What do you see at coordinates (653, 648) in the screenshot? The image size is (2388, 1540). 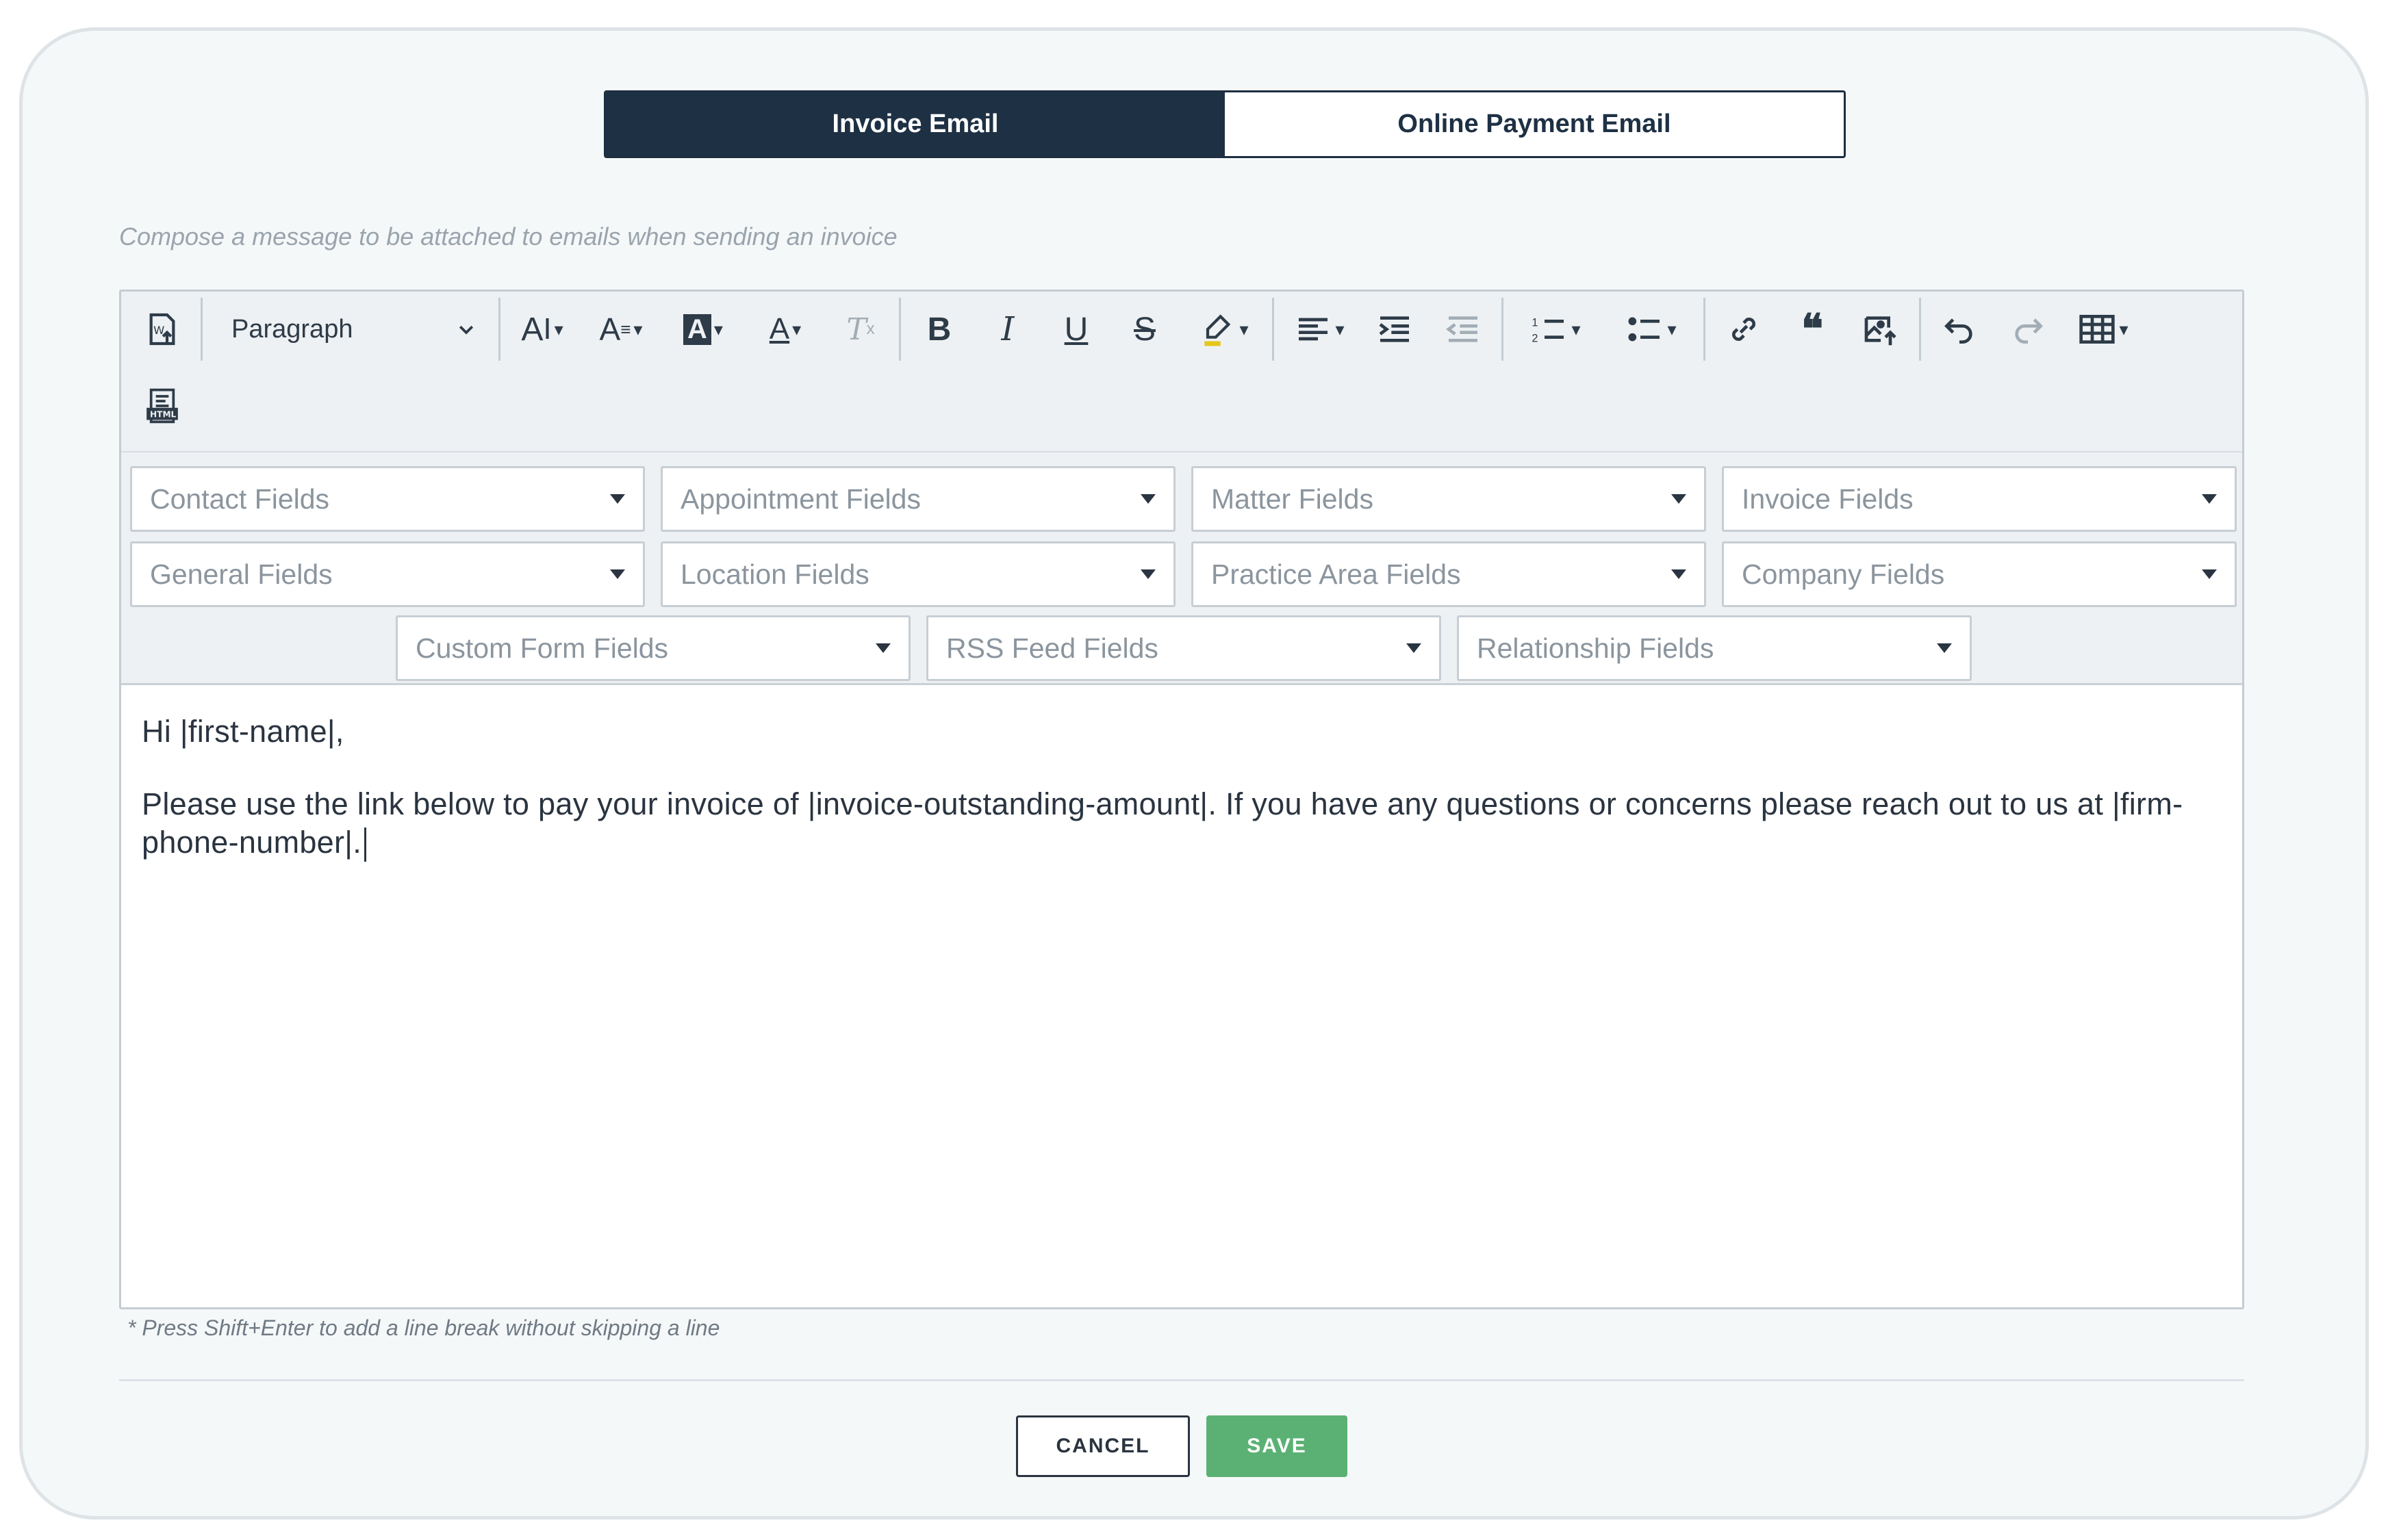 I see `custom-form-fields-dropdown: Custom Form Fields` at bounding box center [653, 648].